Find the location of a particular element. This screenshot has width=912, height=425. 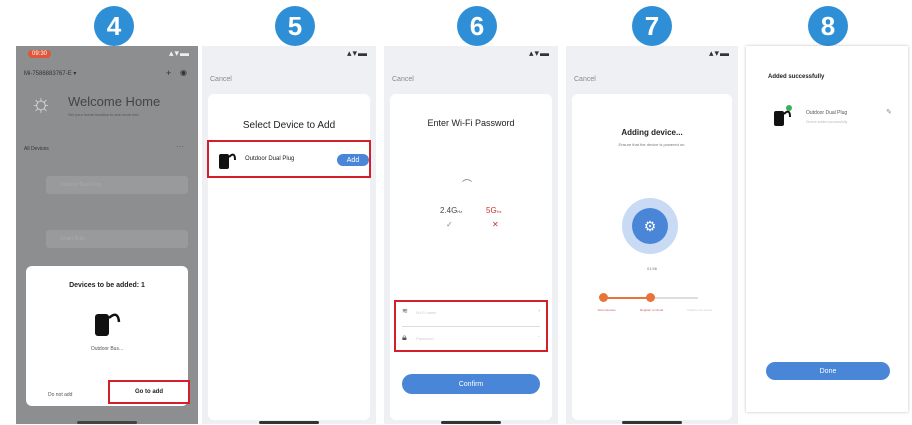

welcome-title: Welcome Home is located at coordinates (114, 101).